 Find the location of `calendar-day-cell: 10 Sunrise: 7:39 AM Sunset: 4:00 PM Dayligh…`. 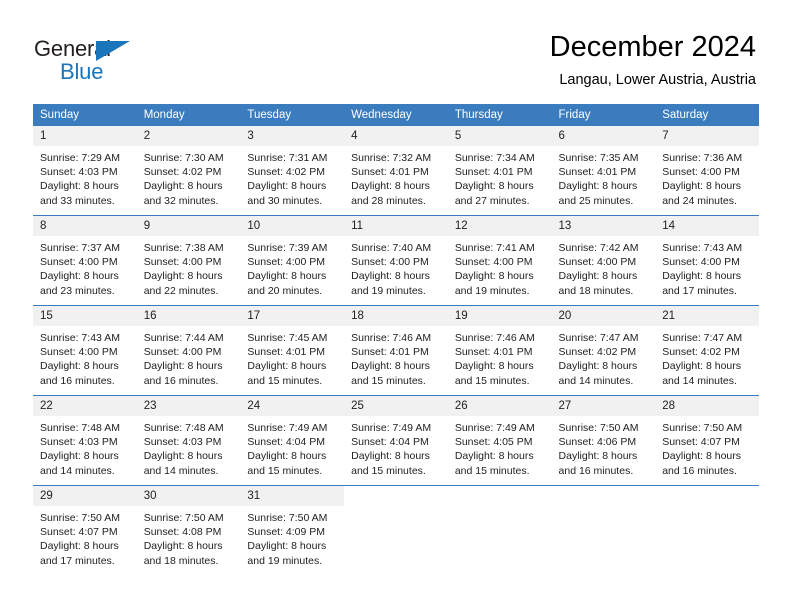

calendar-day-cell: 10 Sunrise: 7:39 AM Sunset: 4:00 PM Dayligh… is located at coordinates (292, 260).